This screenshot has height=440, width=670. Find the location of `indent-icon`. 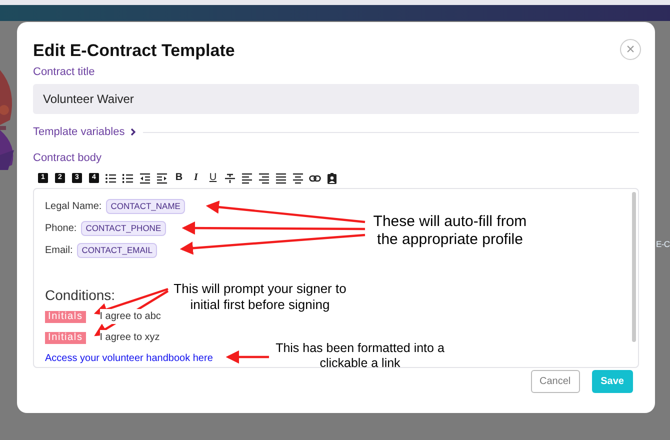

indent-icon is located at coordinates (162, 178).